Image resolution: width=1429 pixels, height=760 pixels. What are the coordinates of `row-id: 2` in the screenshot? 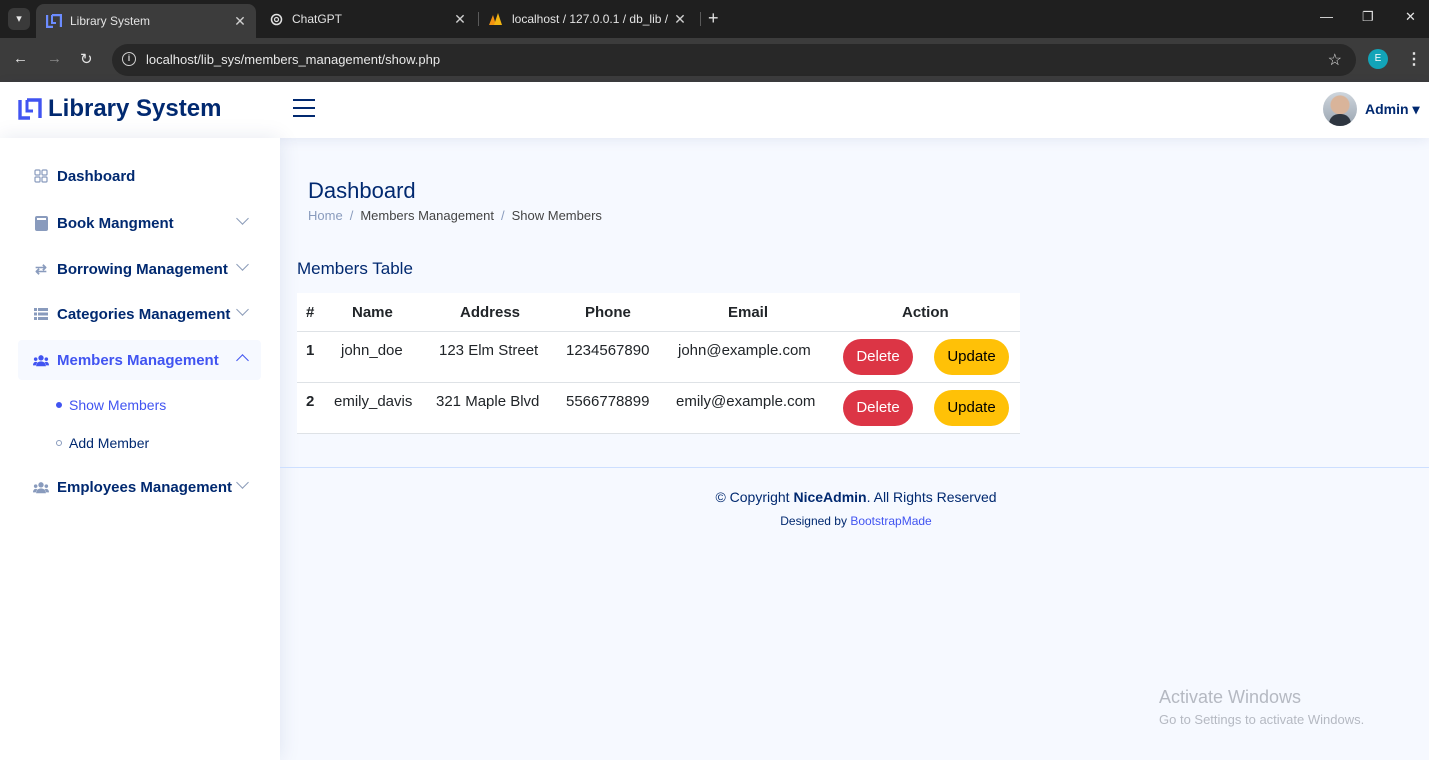 It's located at (310, 401).